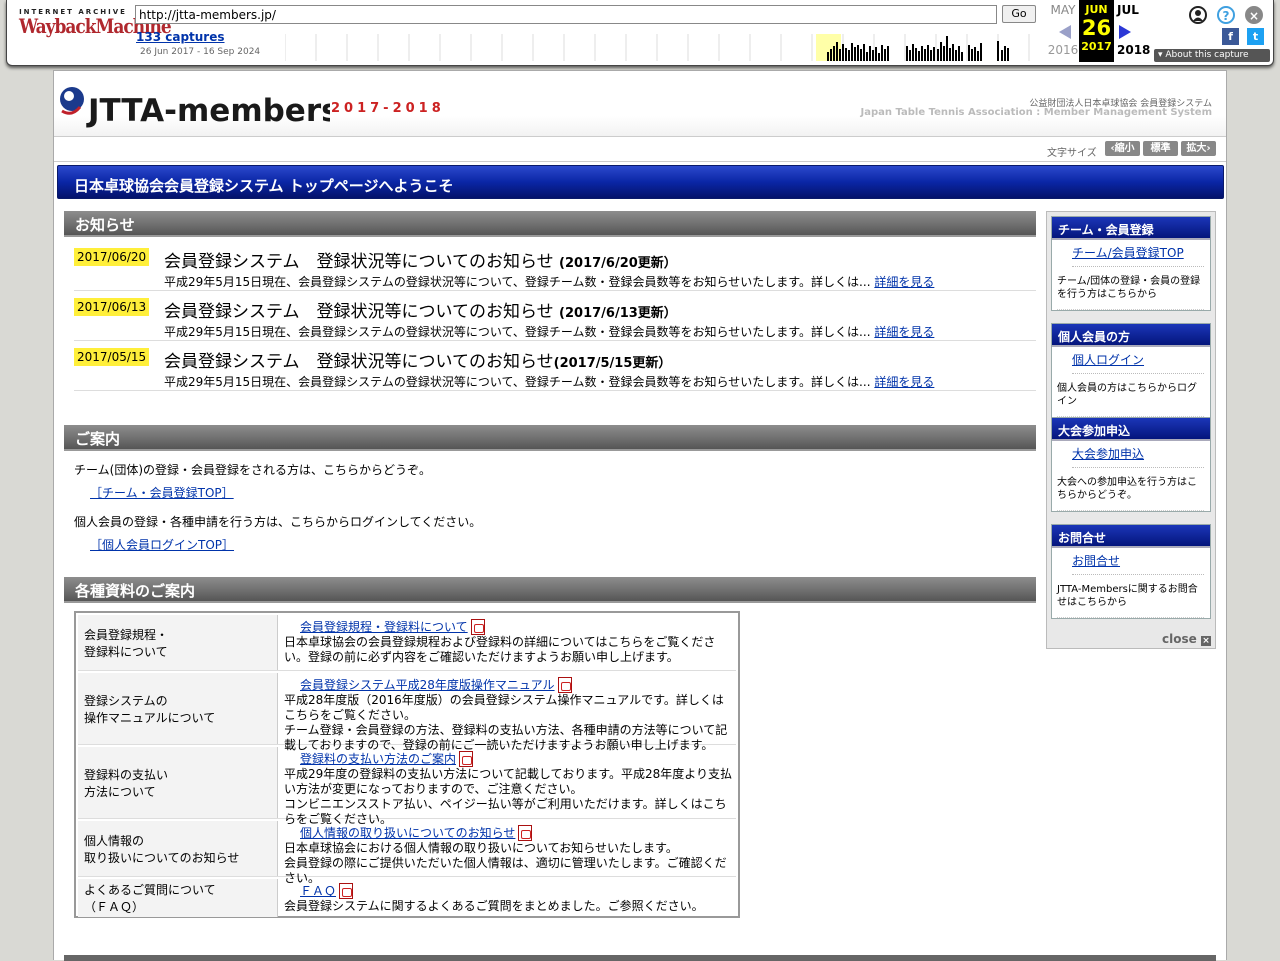 Image resolution: width=1280 pixels, height=961 pixels. Describe the element at coordinates (95, 23) in the screenshot. I see `wayback-logo: INTERNET ARCHIVE WaybackMachine` at that location.